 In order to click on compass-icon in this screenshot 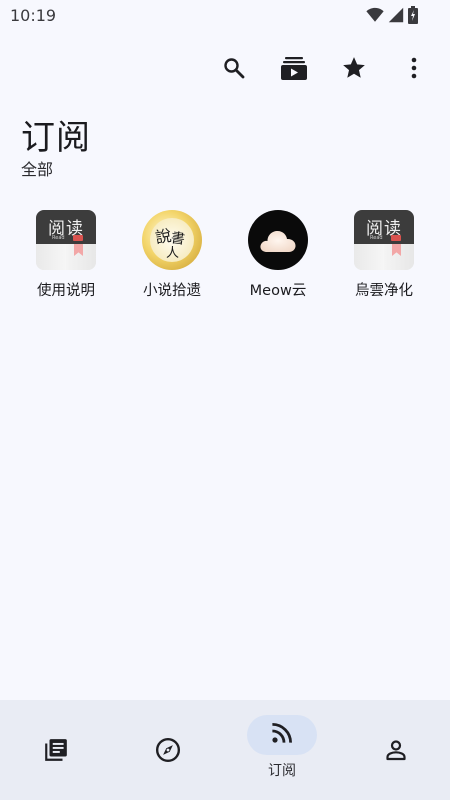, I will do `click(168, 750)`.